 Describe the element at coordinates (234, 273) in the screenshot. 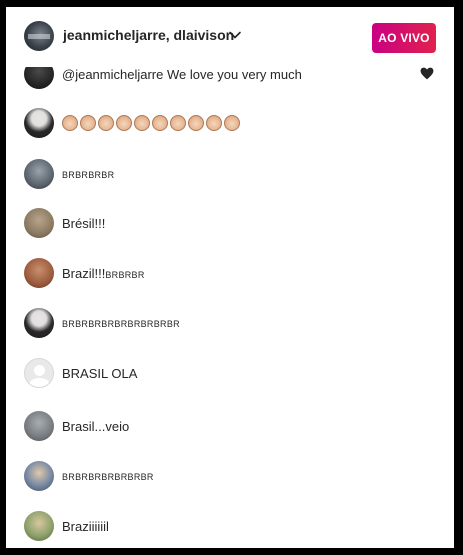

I see `comment-item: Brazil!!!BRBRBR` at that location.